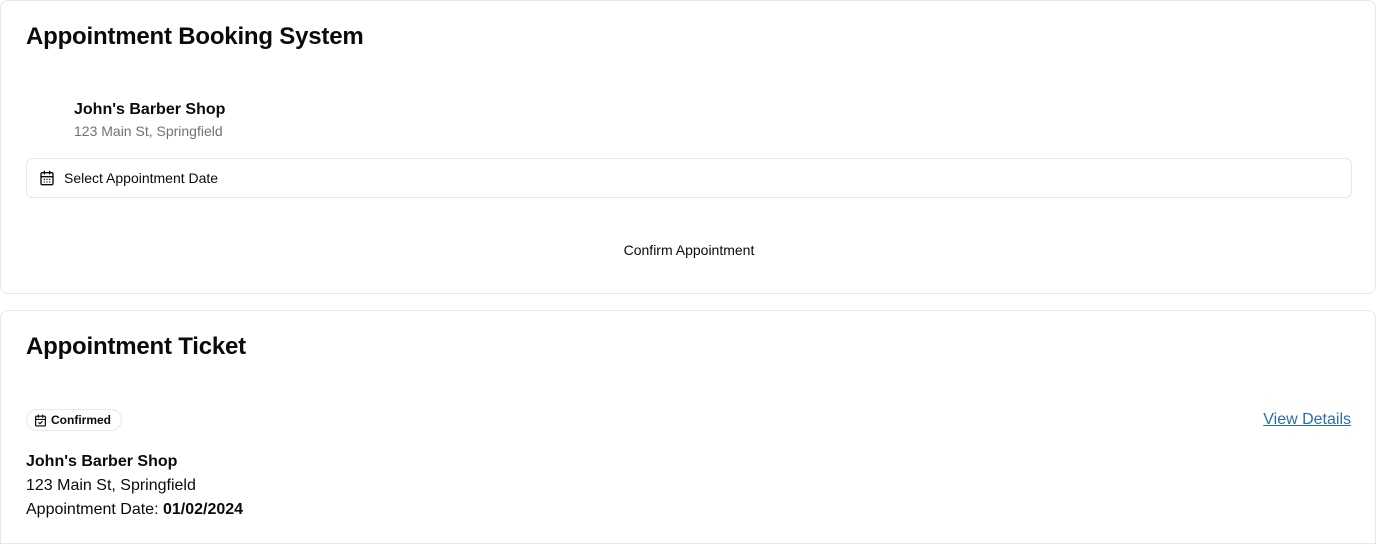  I want to click on status-badge: Confirmed, so click(74, 420).